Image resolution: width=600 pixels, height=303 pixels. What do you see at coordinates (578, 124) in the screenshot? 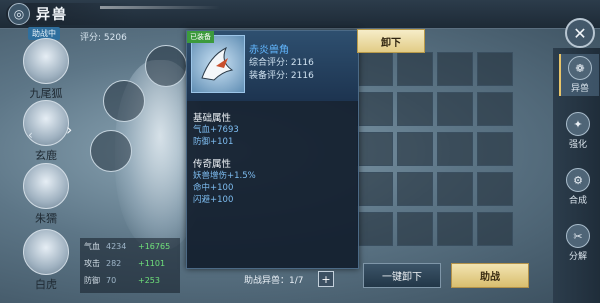
I see `enhance-icon: ✦` at bounding box center [578, 124].